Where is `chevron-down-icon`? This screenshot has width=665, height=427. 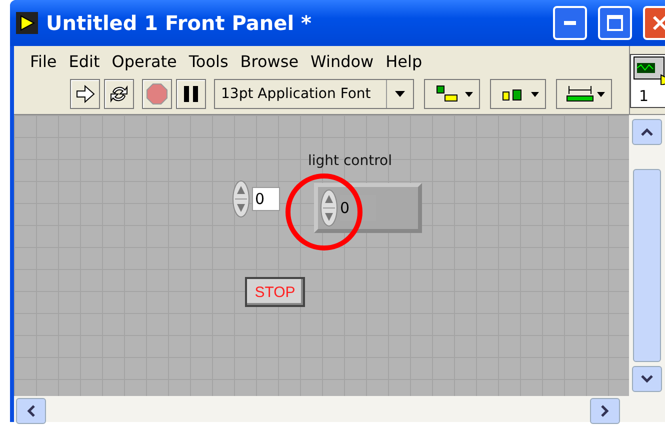 chevron-down-icon is located at coordinates (647, 379).